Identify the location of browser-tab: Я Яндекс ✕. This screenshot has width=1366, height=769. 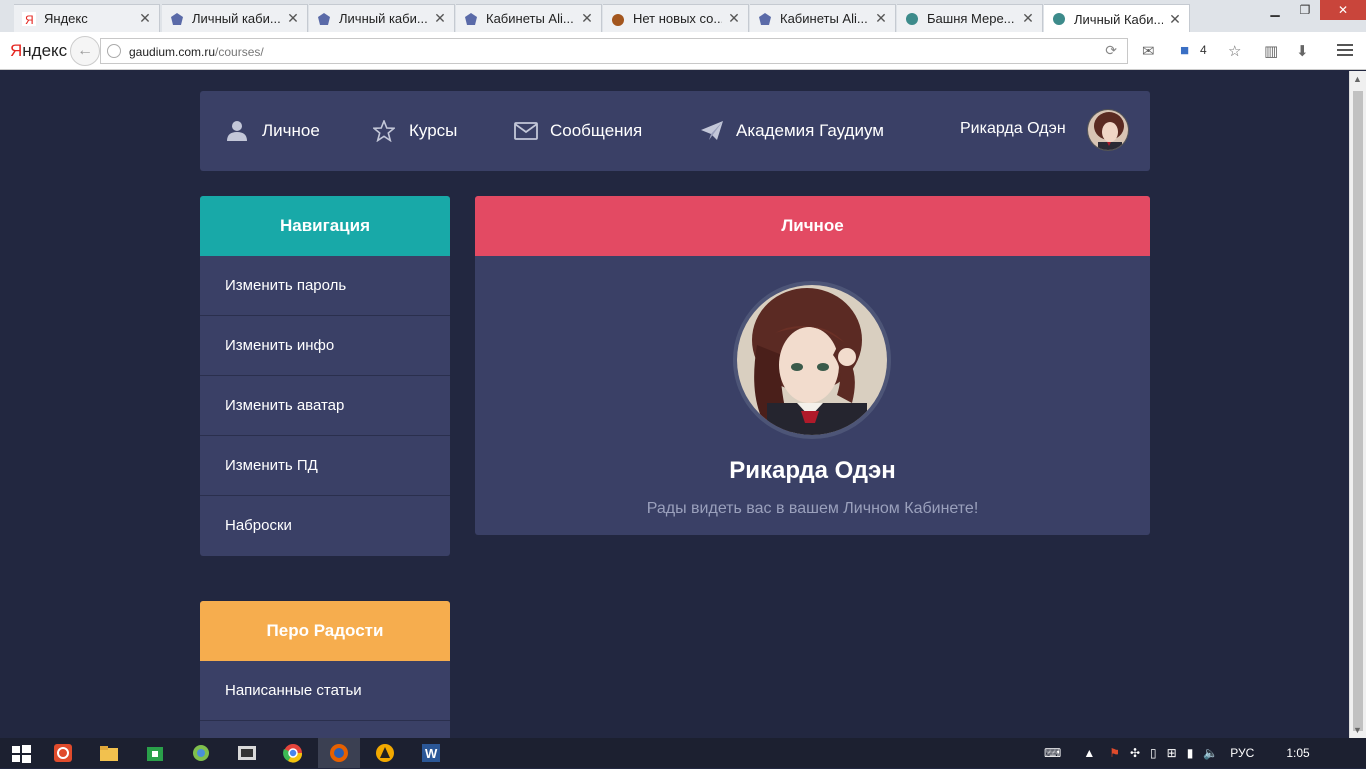
(87, 18).